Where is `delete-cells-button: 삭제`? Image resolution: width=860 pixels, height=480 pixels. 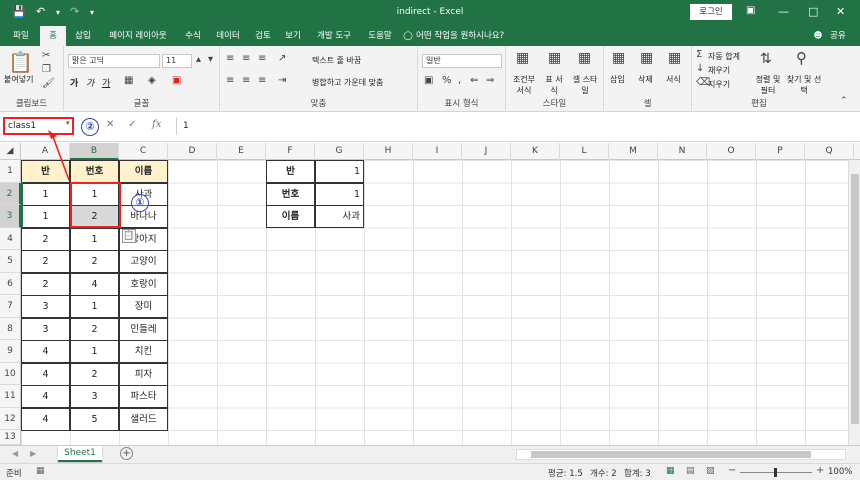 delete-cells-button: 삭제 is located at coordinates (645, 79).